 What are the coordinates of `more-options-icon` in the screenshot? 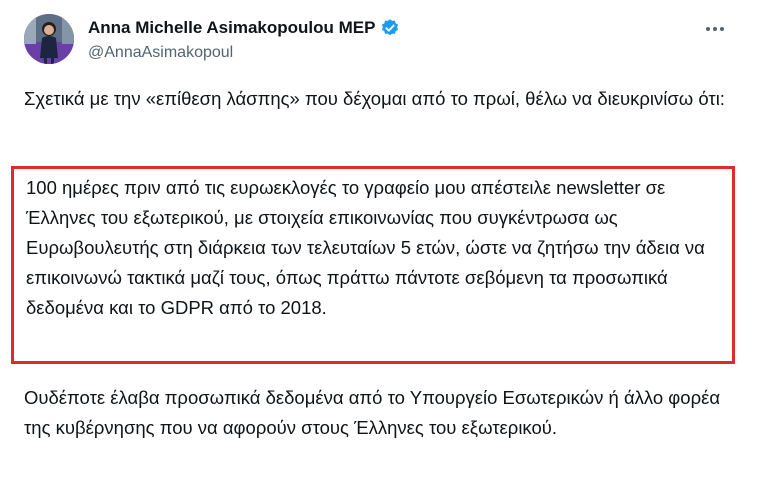 It's located at (715, 29).